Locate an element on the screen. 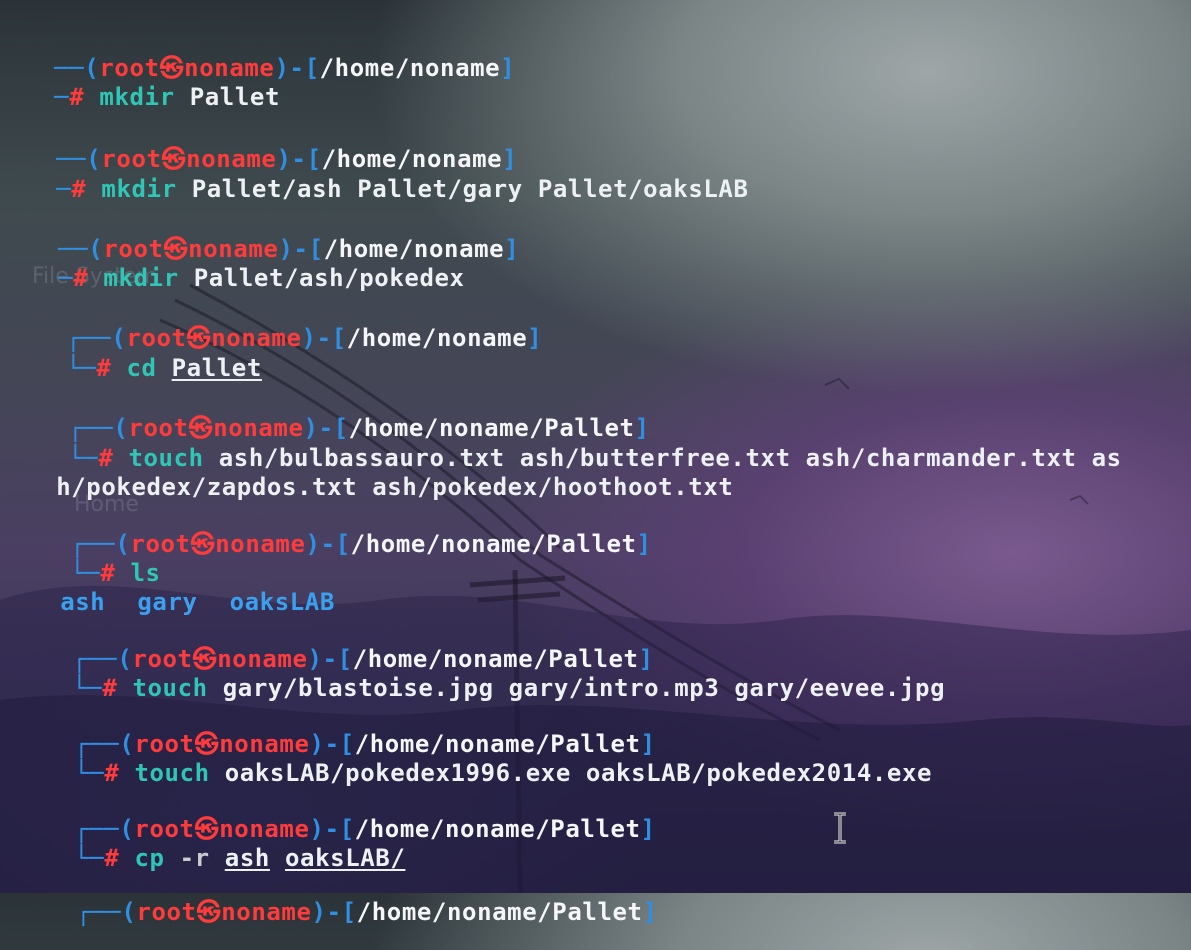 This screenshot has height=950, width=1191. list-item: gary is located at coordinates (167, 602).